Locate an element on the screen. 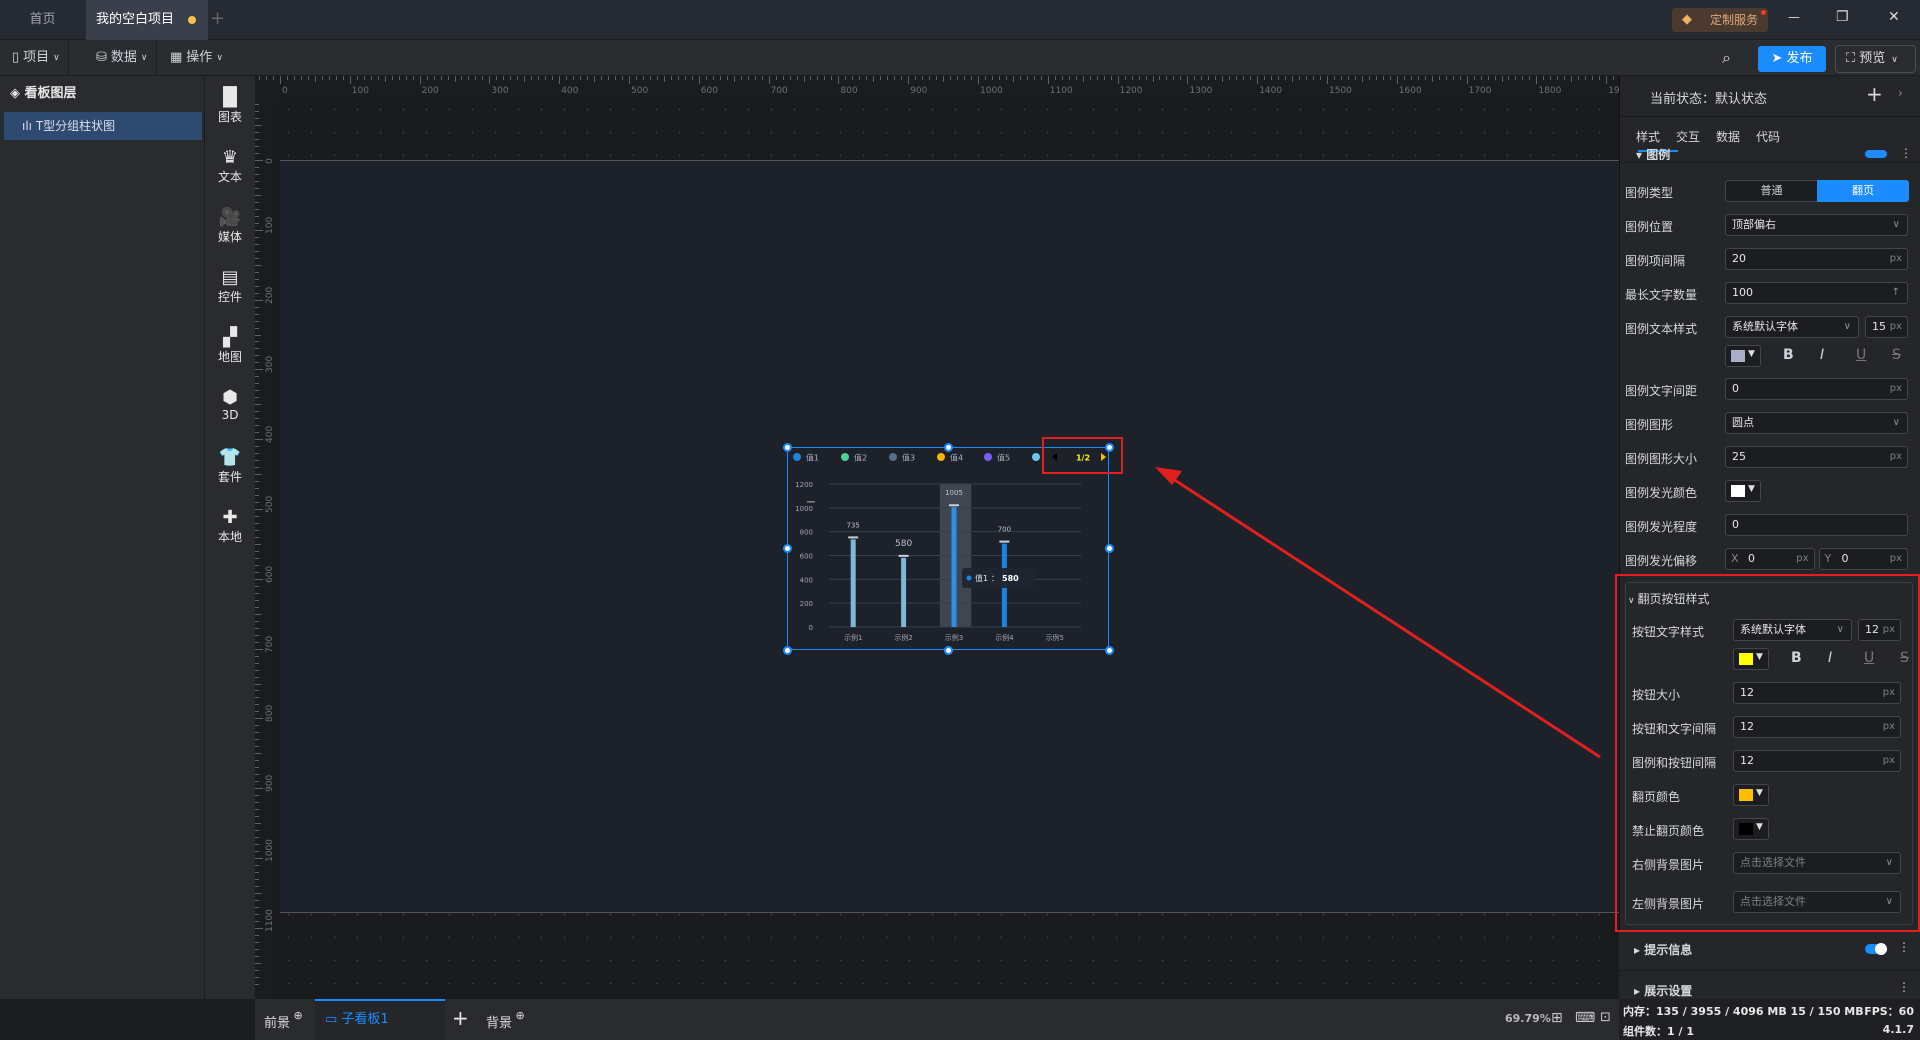  search-icon: ⌕ is located at coordinates (1726, 58).